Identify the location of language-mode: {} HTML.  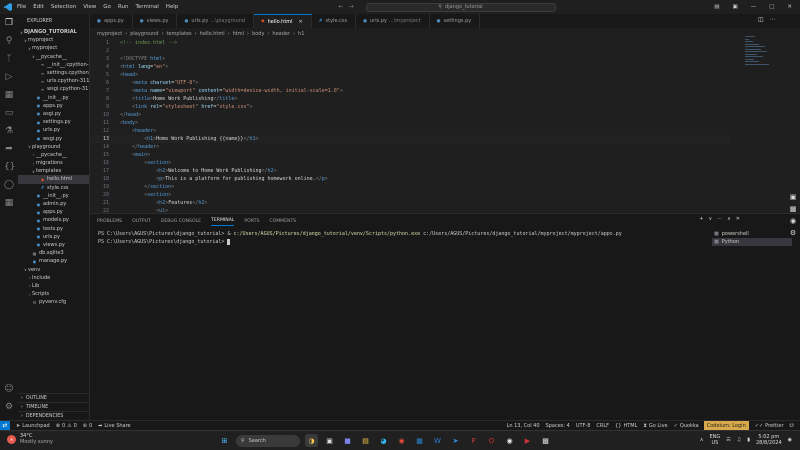
(626, 426).